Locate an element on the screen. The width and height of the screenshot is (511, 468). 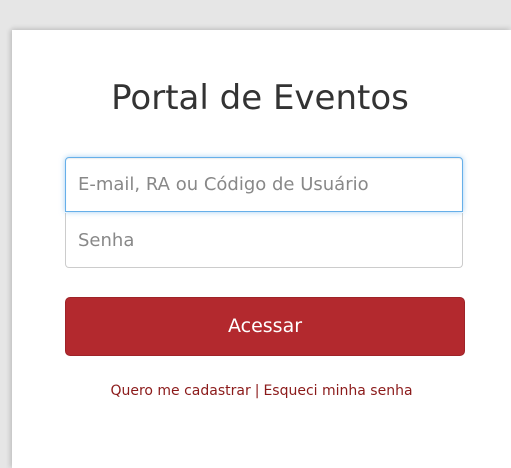
forgot-password-link: Esqueci minha senha is located at coordinates (337, 391).